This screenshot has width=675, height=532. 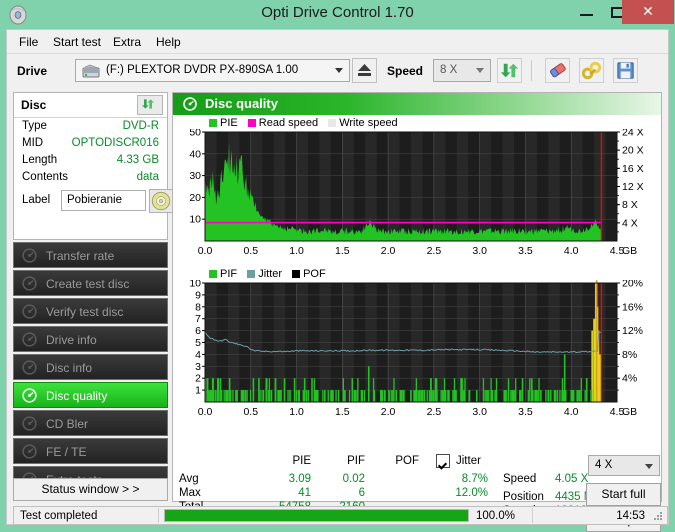 I want to click on svg-text: 12%, so click(x=632, y=331).